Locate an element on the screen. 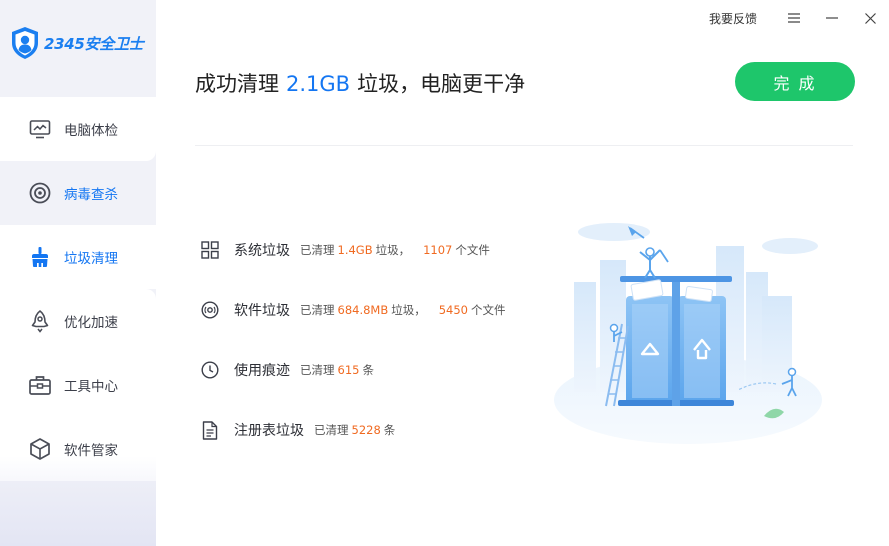 The image size is (889, 546). document-icon is located at coordinates (210, 430).